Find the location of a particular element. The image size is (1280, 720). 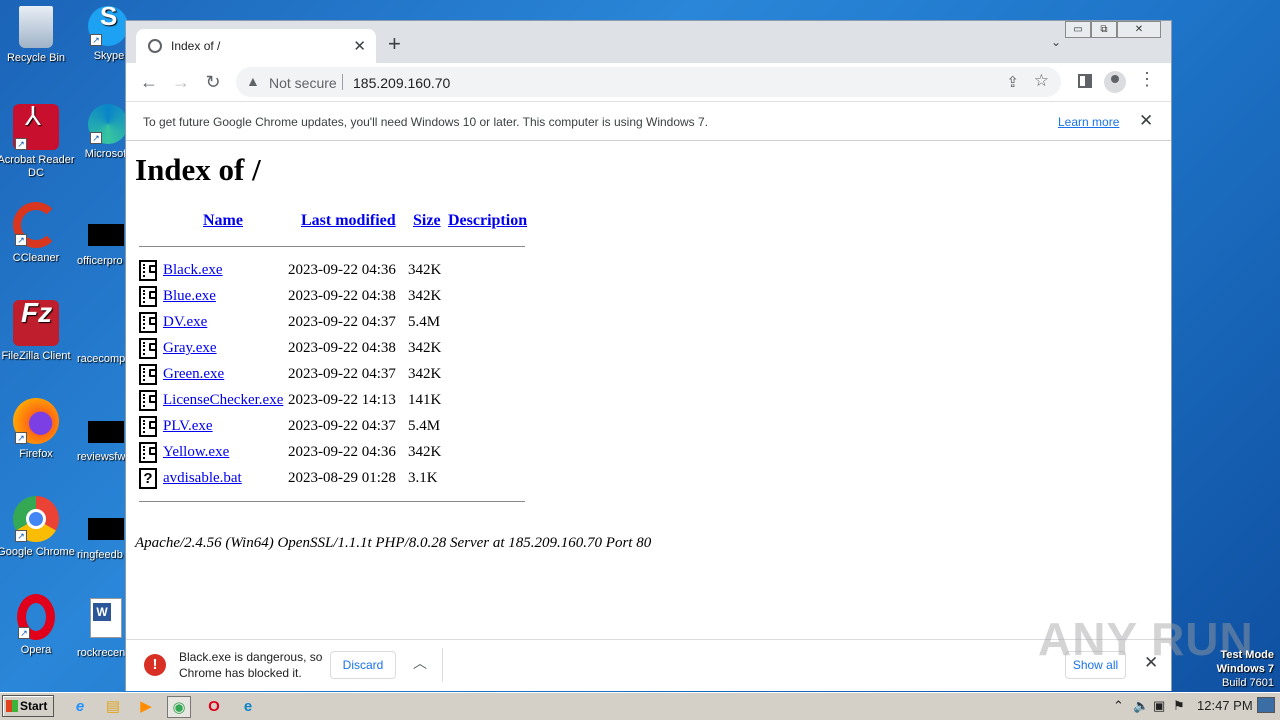

action-center-flag-icon: ⚑ is located at coordinates (1179, 706).